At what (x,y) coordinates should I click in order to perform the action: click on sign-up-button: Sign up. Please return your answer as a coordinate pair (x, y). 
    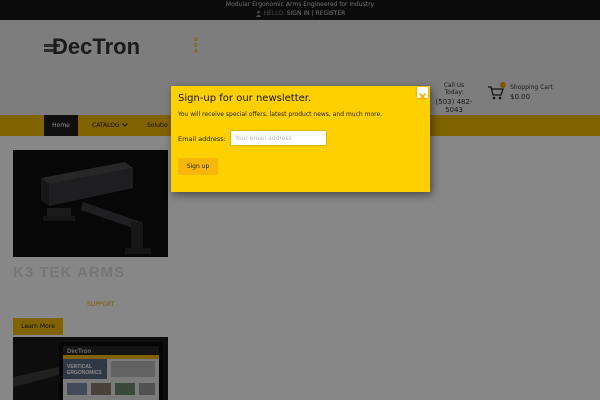
    Looking at the image, I should click on (198, 166).